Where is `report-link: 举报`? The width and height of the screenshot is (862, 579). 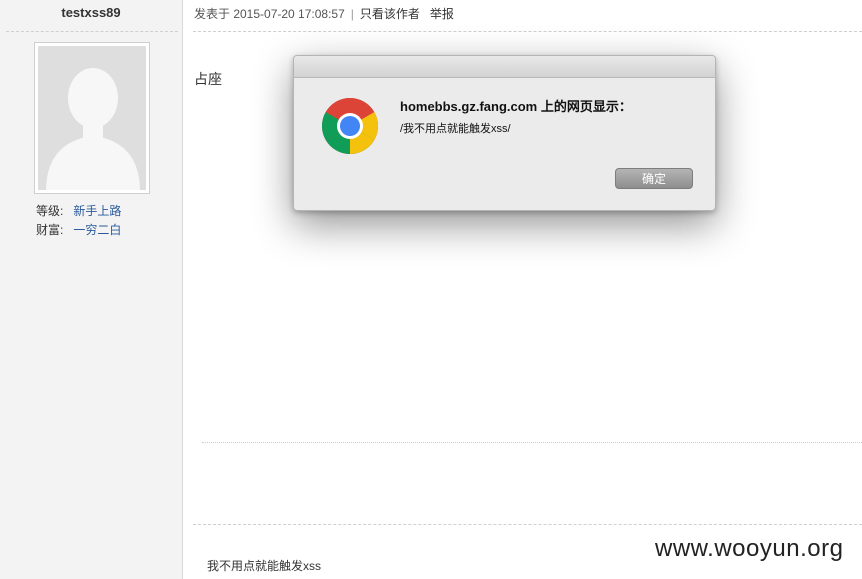 report-link: 举报 is located at coordinates (442, 14).